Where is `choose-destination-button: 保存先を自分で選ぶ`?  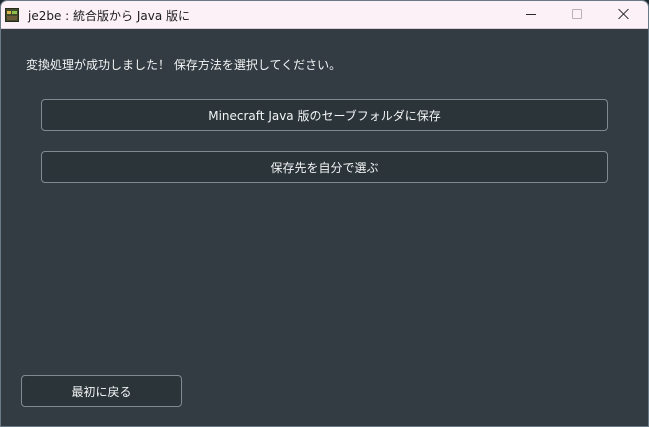 choose-destination-button: 保存先を自分で選ぶ is located at coordinates (324, 167).